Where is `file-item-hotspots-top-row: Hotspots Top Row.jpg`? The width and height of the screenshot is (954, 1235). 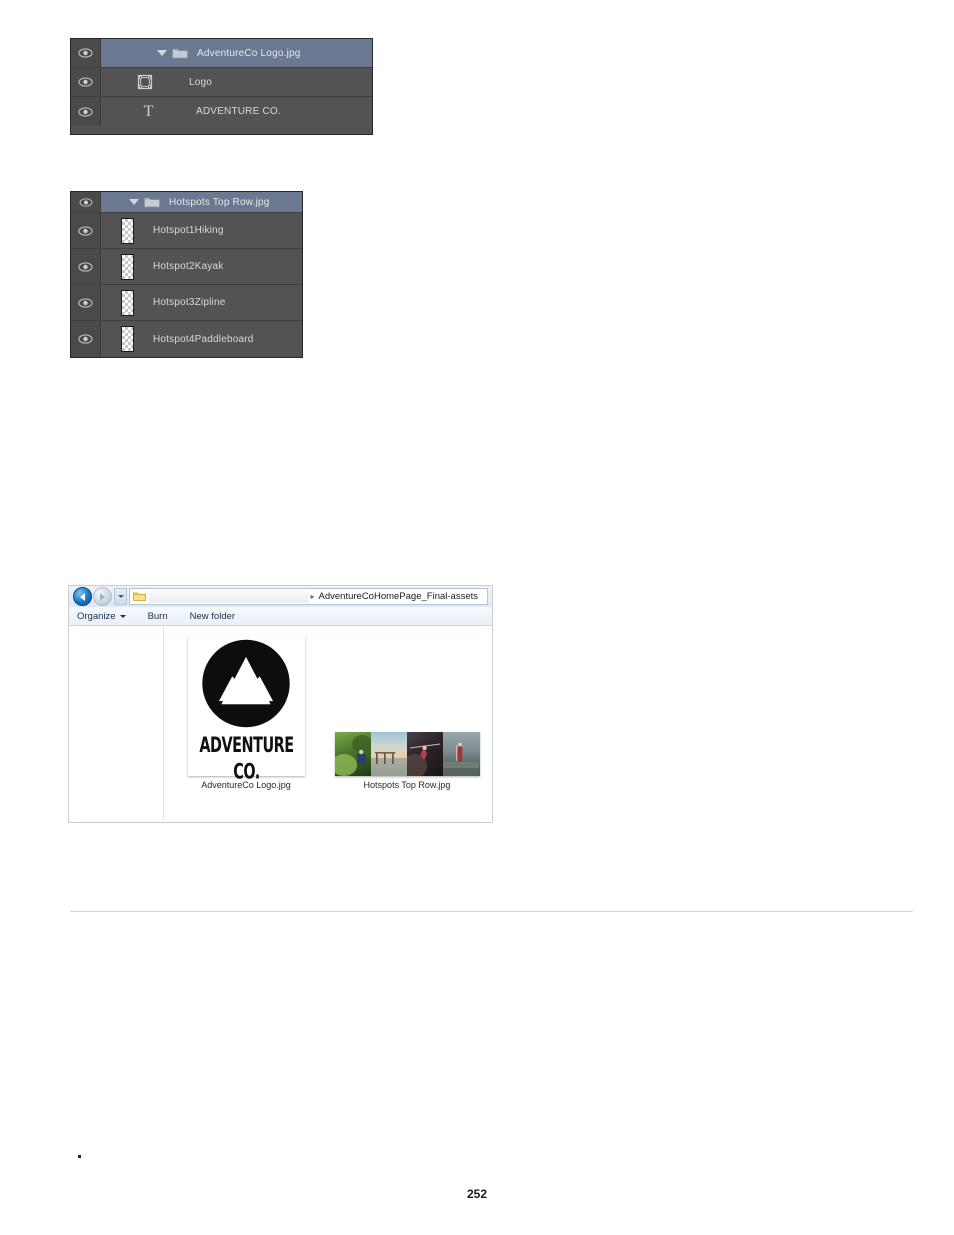 file-item-hotspots-top-row: Hotspots Top Row.jpg is located at coordinates (407, 761).